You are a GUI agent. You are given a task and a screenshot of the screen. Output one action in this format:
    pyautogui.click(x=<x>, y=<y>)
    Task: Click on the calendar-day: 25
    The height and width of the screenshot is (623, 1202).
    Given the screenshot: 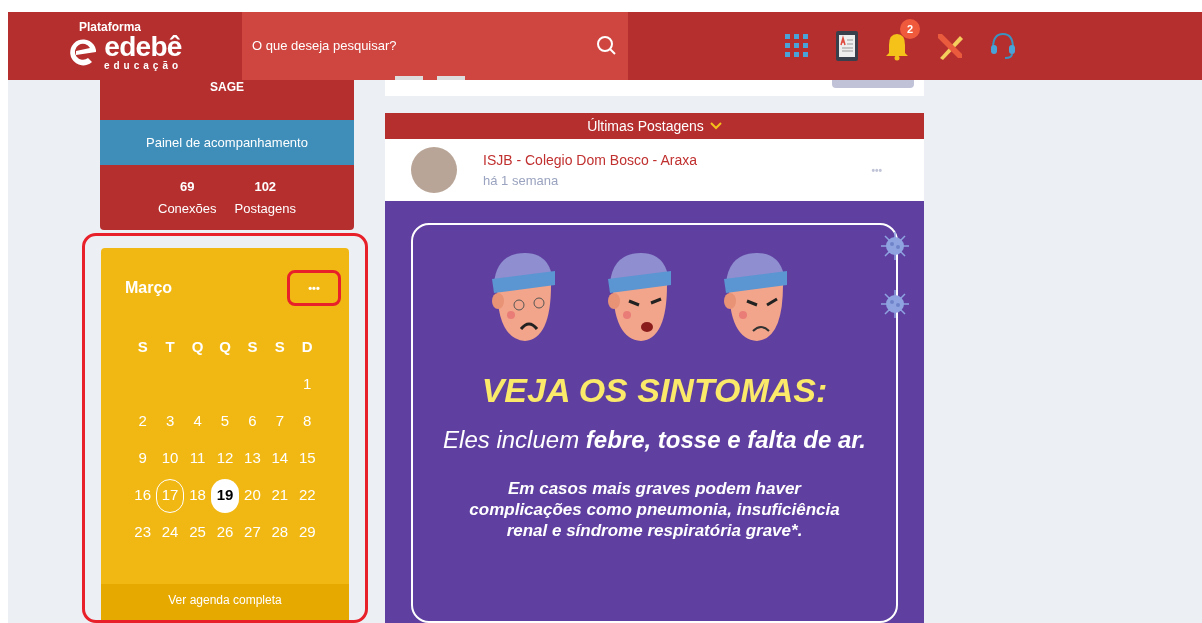 What is the action you would take?
    pyautogui.click(x=197, y=532)
    